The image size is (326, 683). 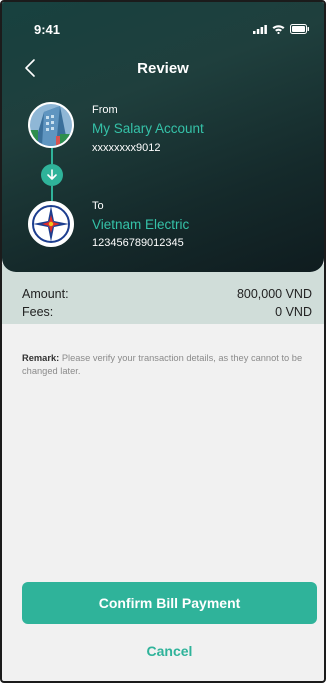 I want to click on from-account-name: My Salary Account, so click(x=148, y=128).